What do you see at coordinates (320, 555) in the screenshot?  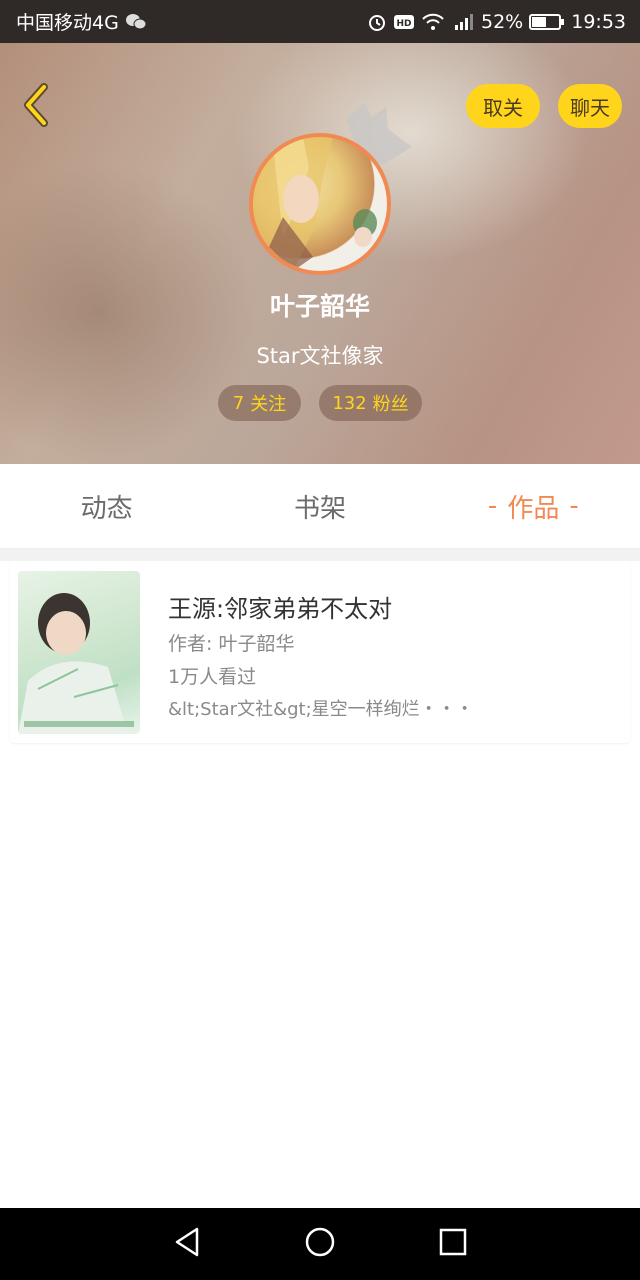 I see `divider-strip` at bounding box center [320, 555].